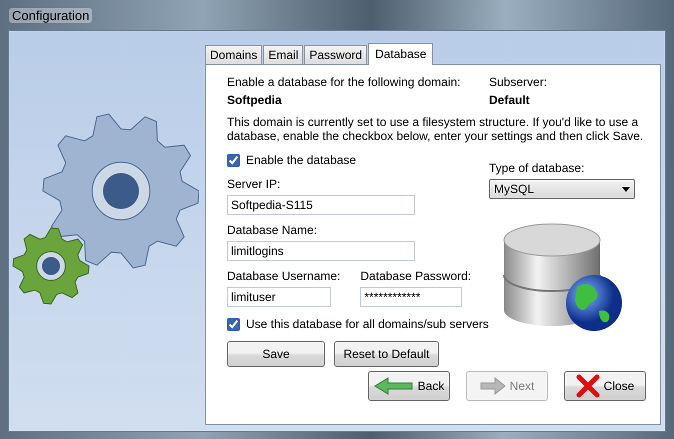  What do you see at coordinates (411, 297) in the screenshot?
I see `password-field: ************` at bounding box center [411, 297].